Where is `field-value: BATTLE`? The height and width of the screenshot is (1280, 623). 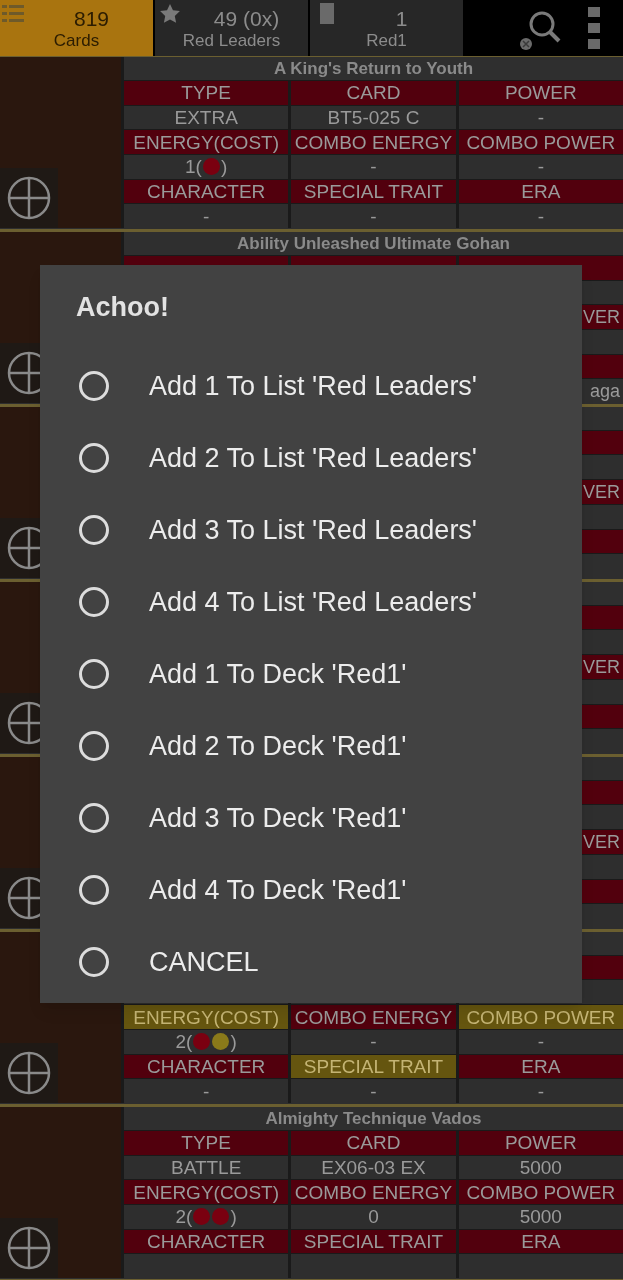 field-value: BATTLE is located at coordinates (206, 1167).